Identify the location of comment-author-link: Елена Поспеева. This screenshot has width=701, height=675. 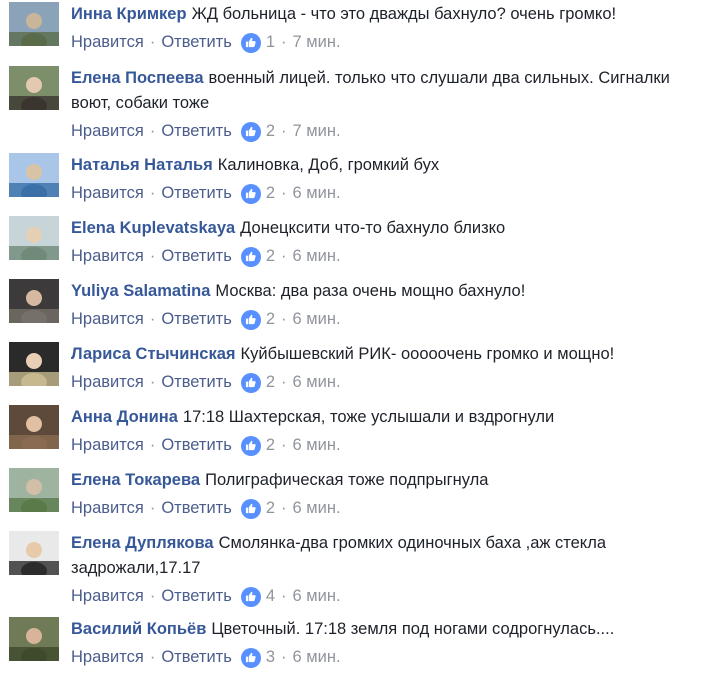
(137, 78).